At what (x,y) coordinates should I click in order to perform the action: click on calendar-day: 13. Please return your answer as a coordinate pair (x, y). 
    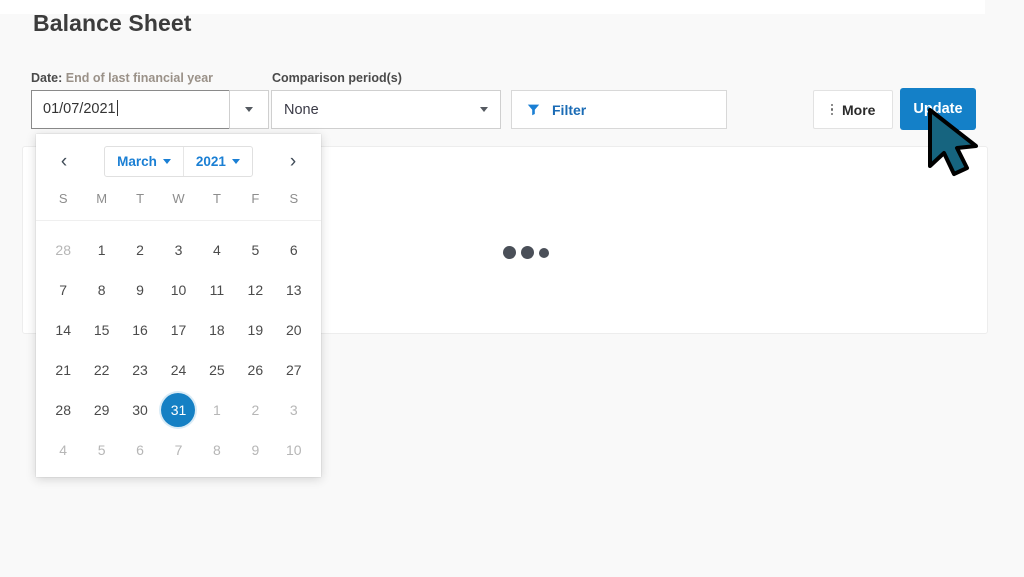
    Looking at the image, I should click on (294, 290).